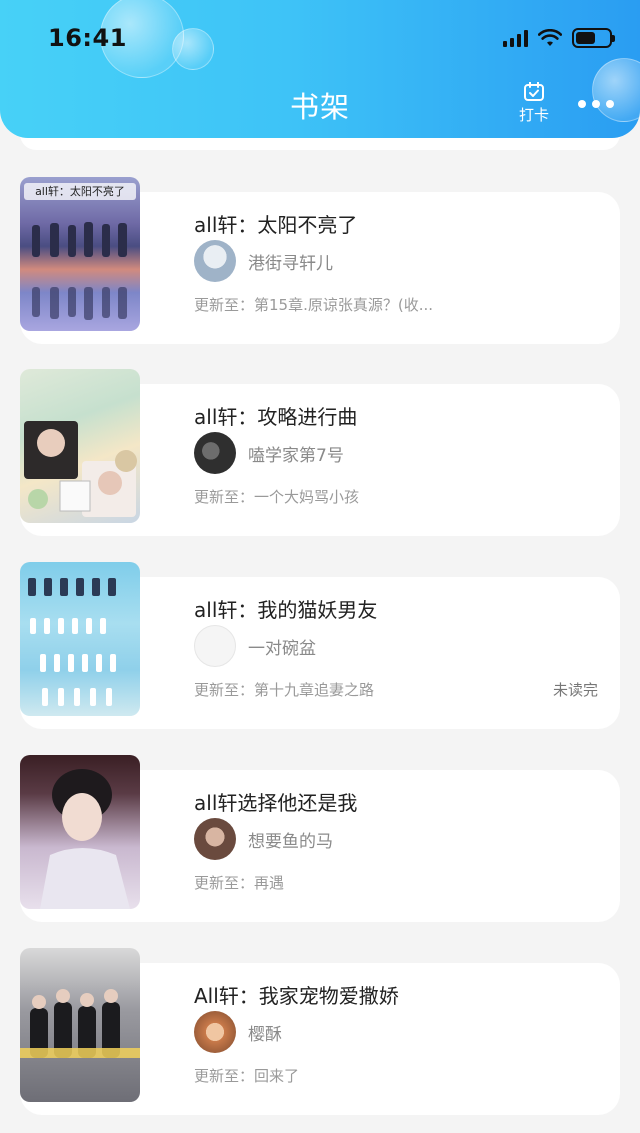 This screenshot has height=1133, width=640. What do you see at coordinates (290, 841) in the screenshot?
I see `author-name: 想要鱼的马` at bounding box center [290, 841].